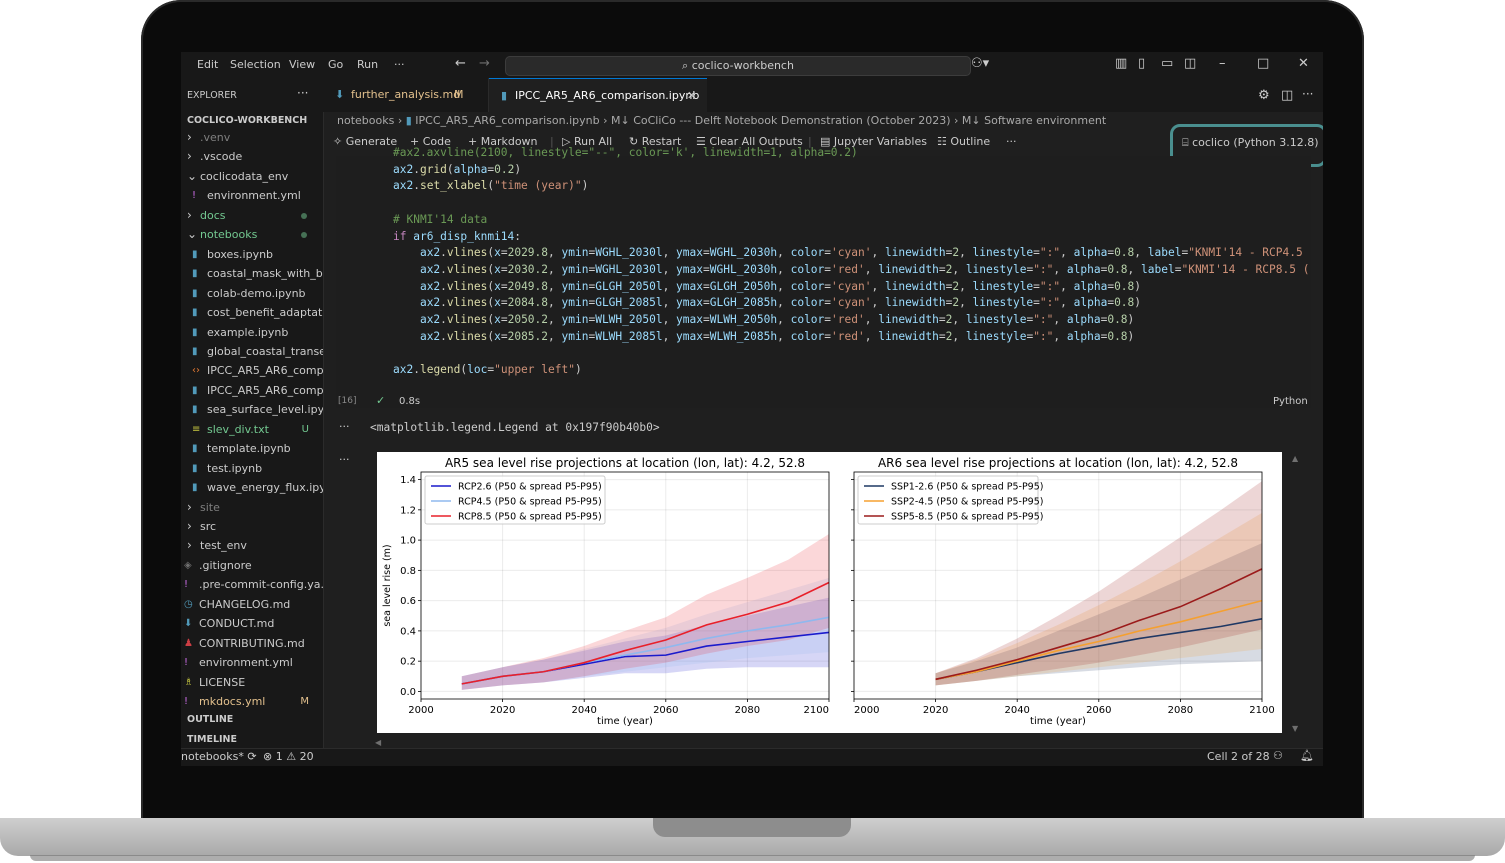 The height and width of the screenshot is (863, 1505). What do you see at coordinates (252, 215) in the screenshot?
I see `folder-item: › docs` at bounding box center [252, 215].